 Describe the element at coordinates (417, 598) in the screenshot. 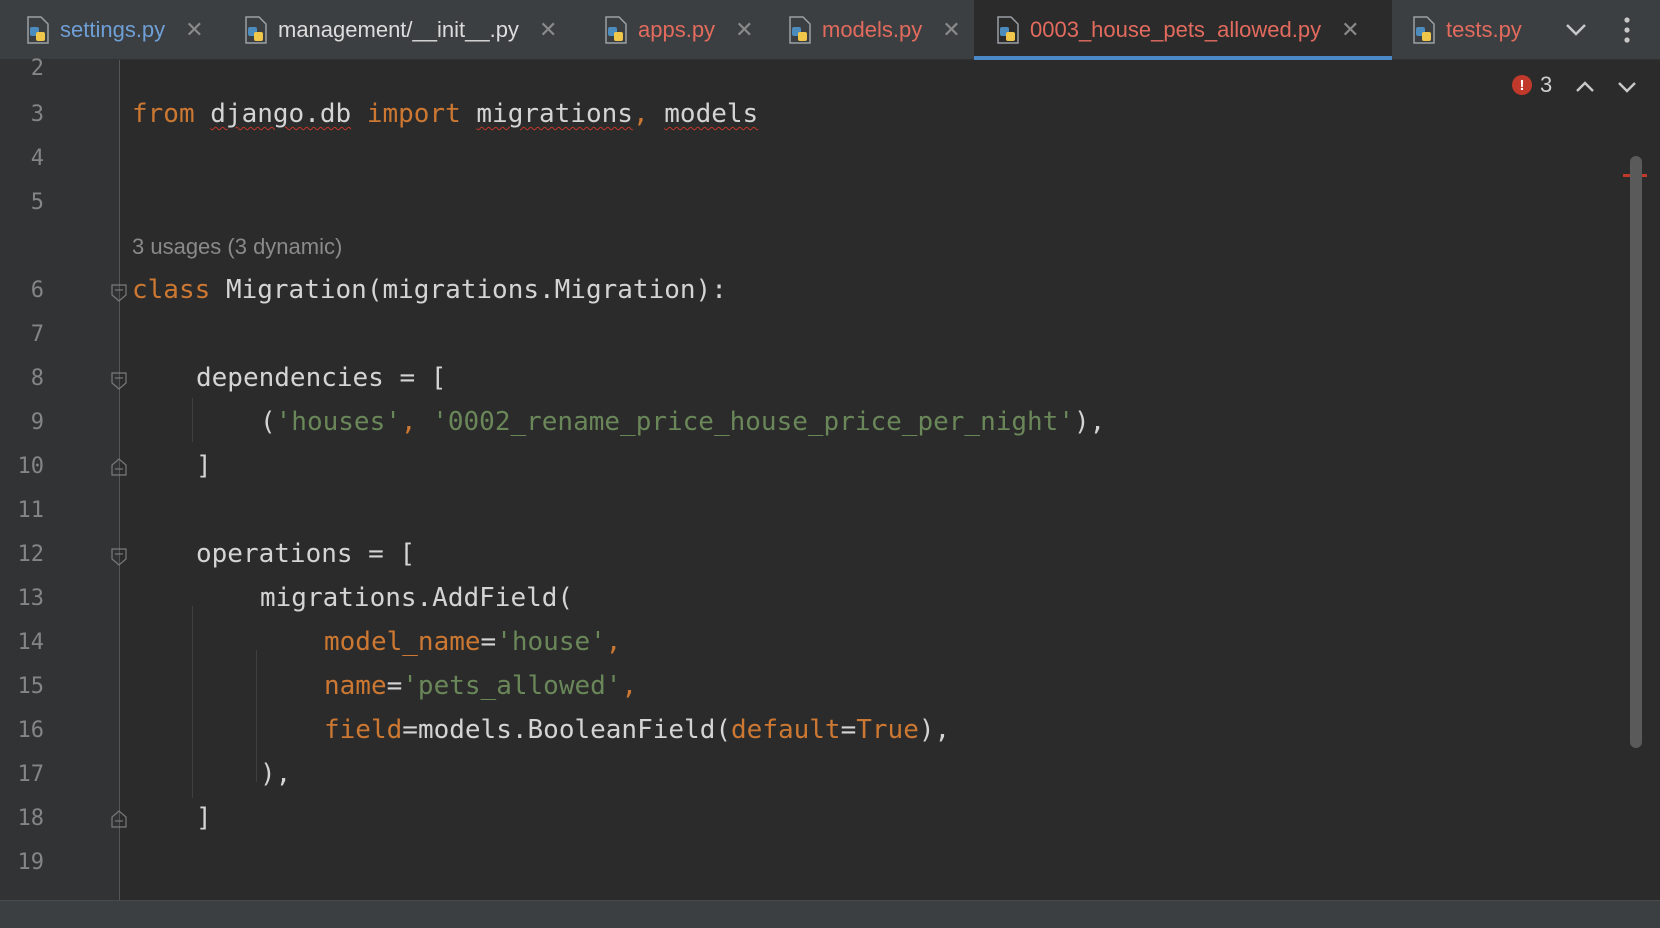

I see `code-line-13: migrations.AddField(` at that location.